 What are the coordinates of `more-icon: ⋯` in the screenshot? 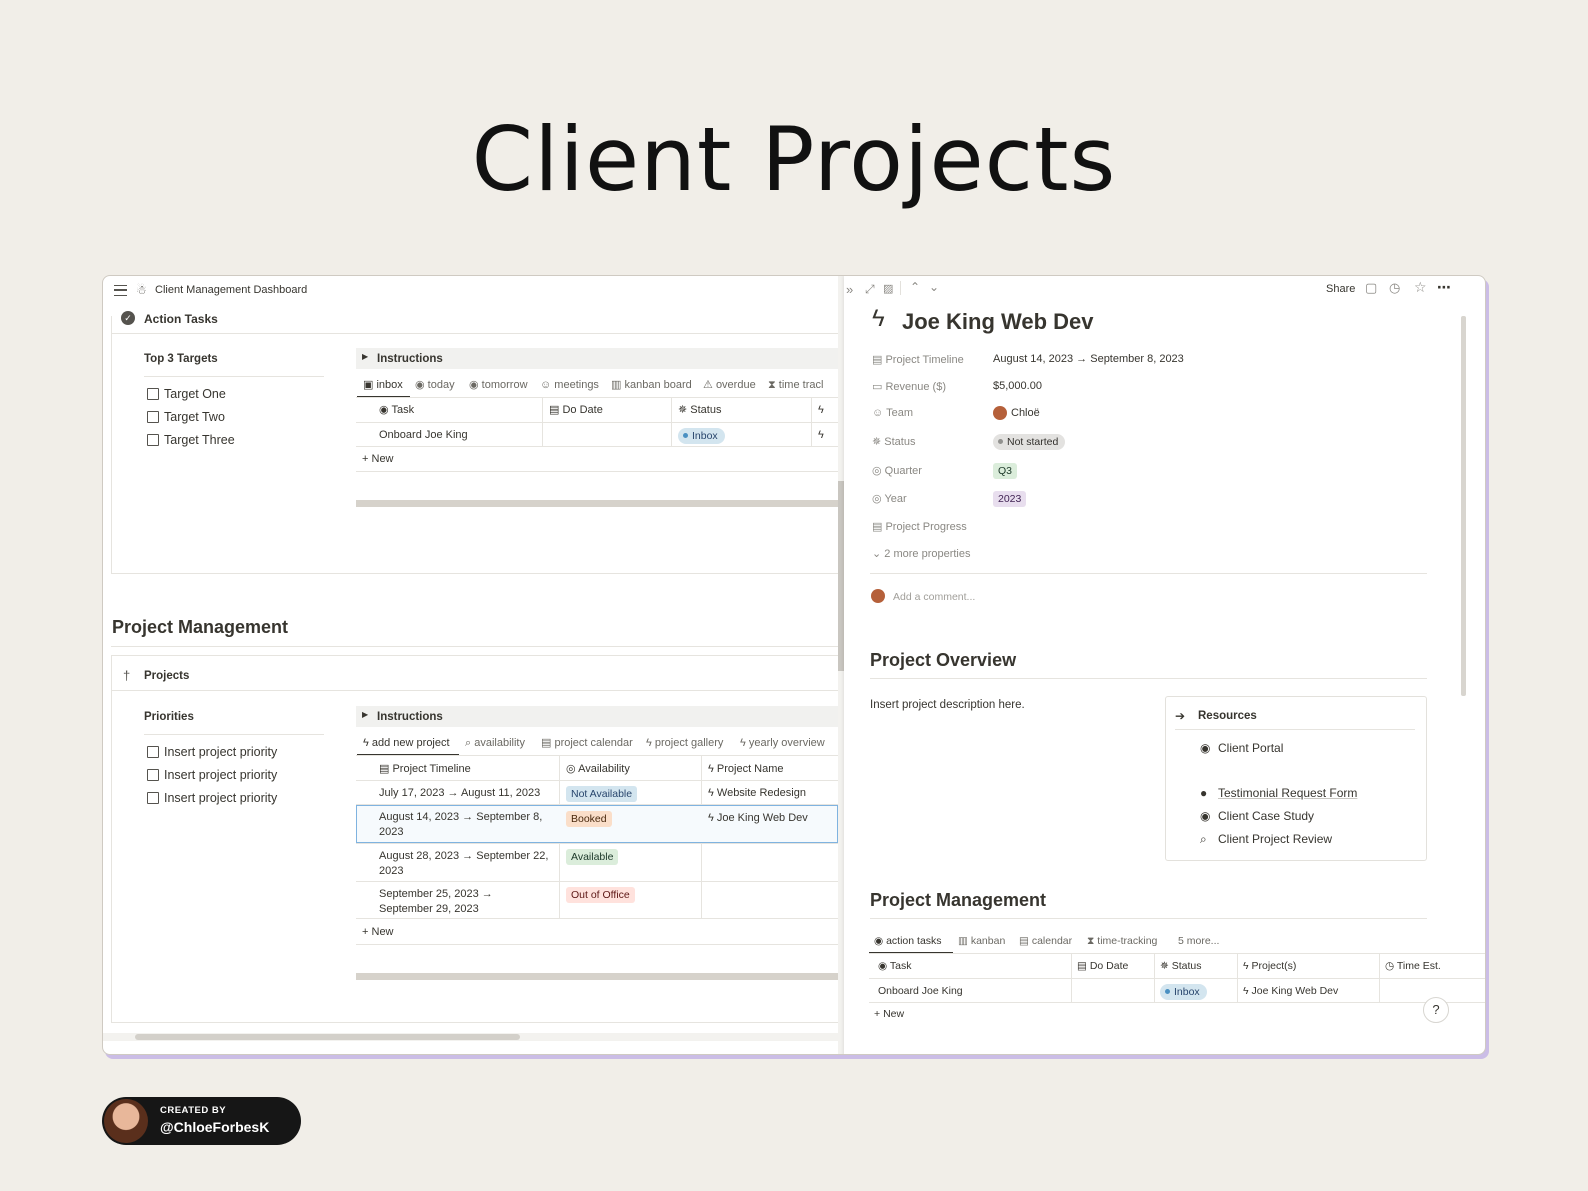 It's located at (1444, 287).